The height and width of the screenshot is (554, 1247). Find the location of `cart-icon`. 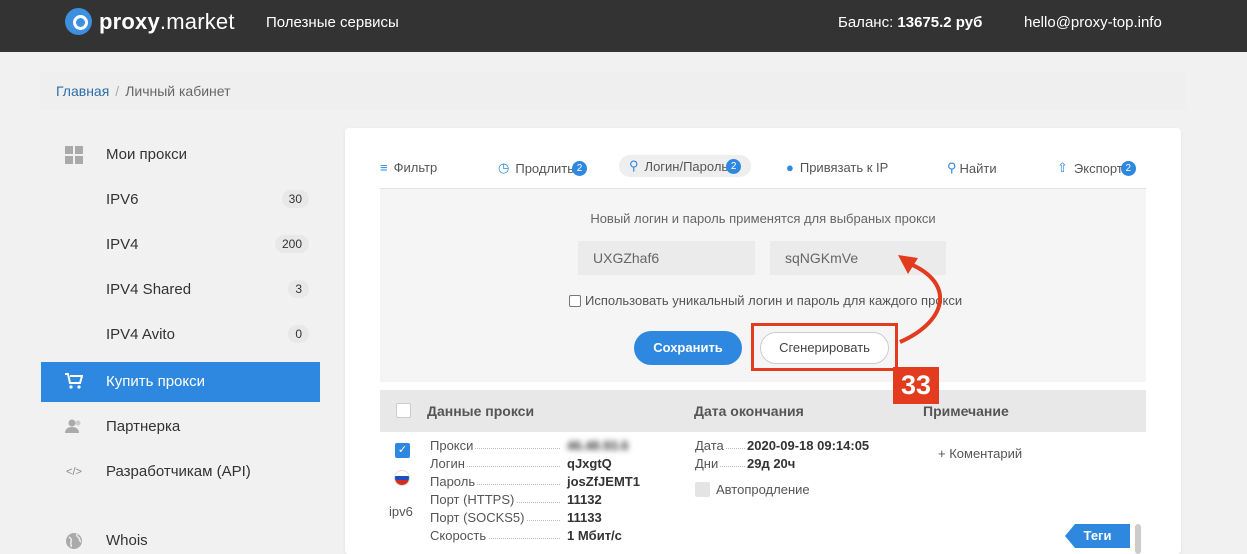

cart-icon is located at coordinates (74, 382).